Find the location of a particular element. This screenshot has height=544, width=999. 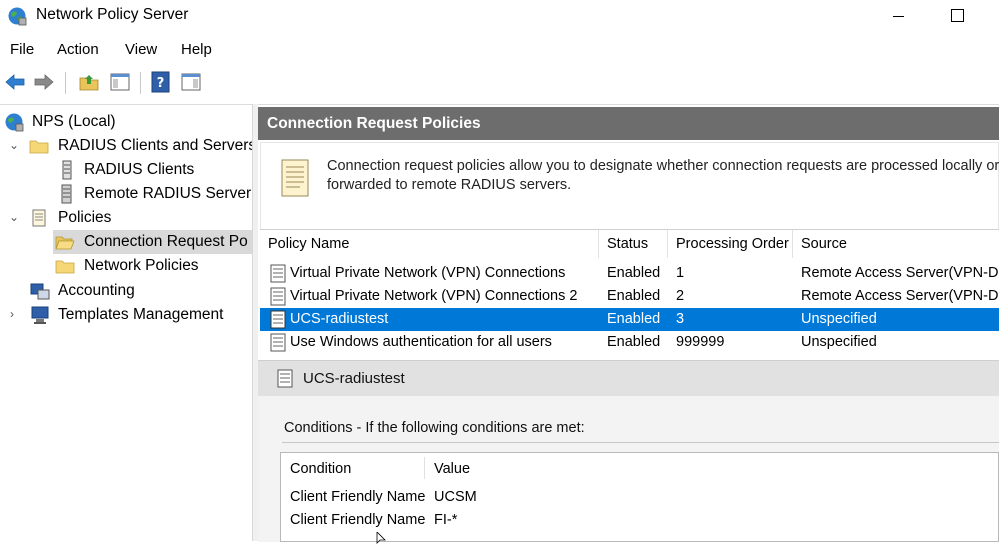

tree-label: NPS (Local) is located at coordinates (74, 121).